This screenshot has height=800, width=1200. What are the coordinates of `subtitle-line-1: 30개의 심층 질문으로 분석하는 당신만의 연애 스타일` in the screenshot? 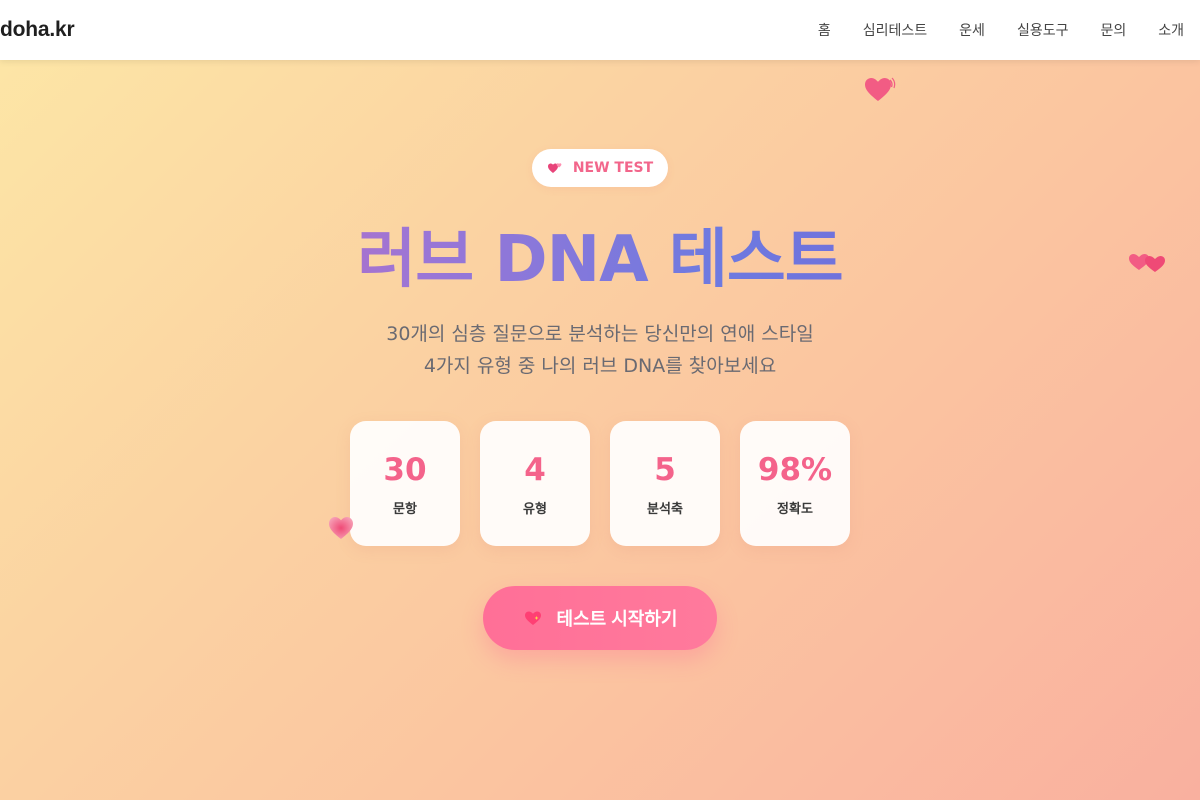 It's located at (600, 334).